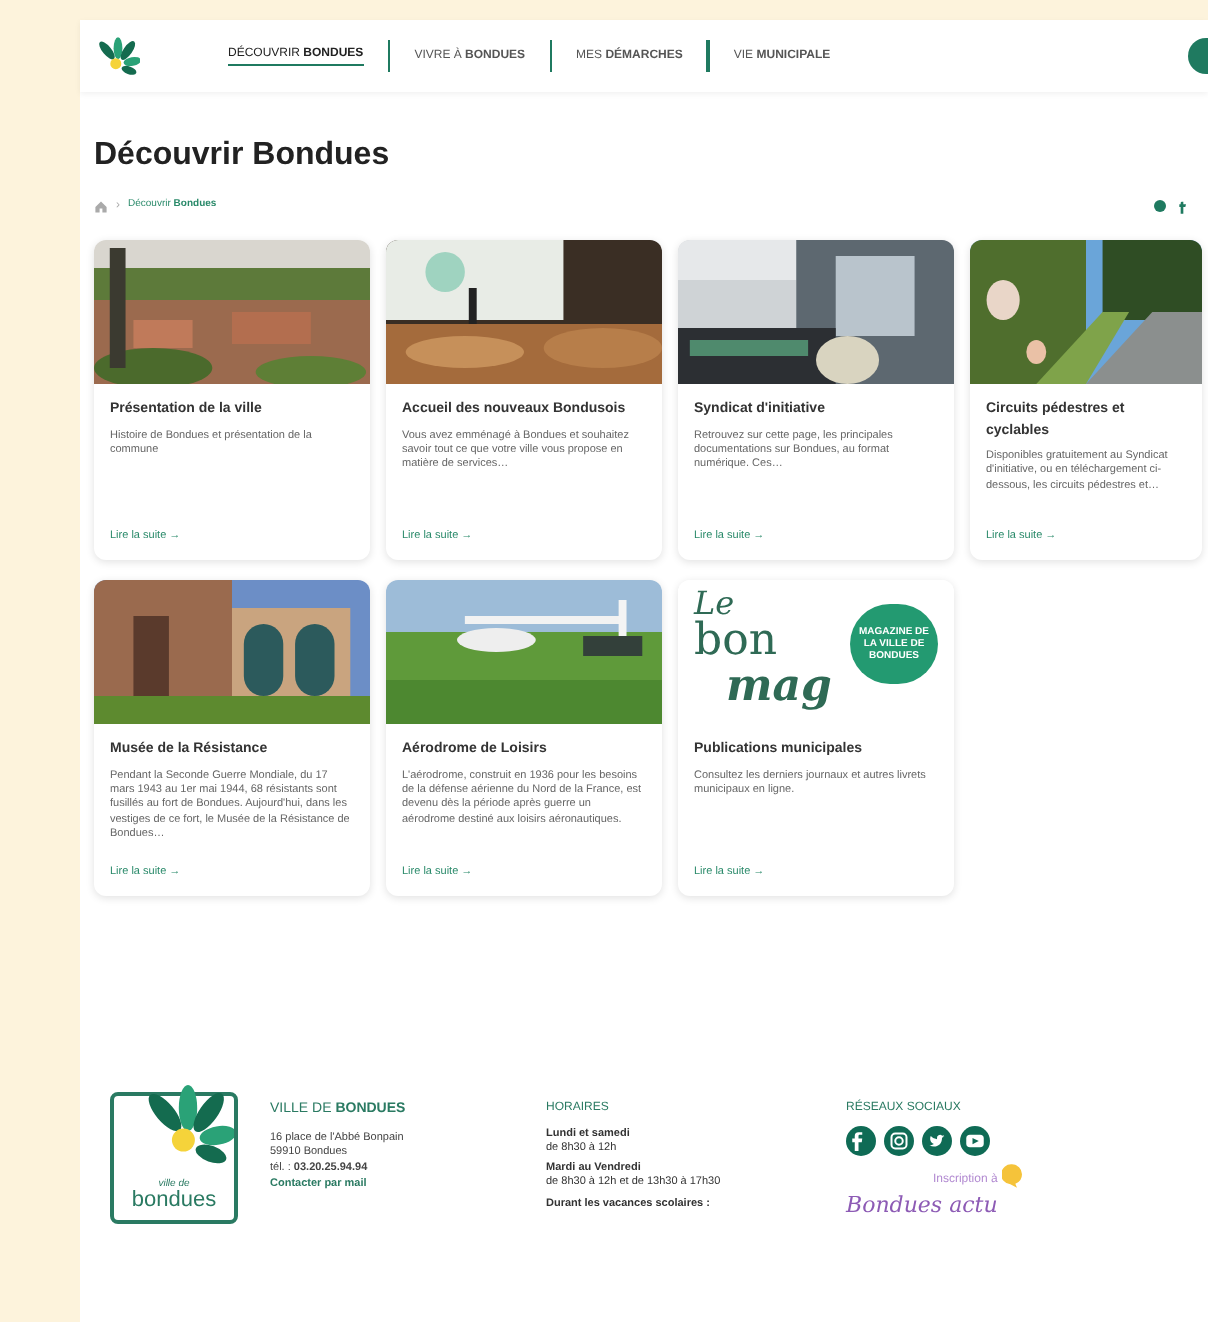 The image size is (1208, 1322). I want to click on account-button, so click(1198, 56).